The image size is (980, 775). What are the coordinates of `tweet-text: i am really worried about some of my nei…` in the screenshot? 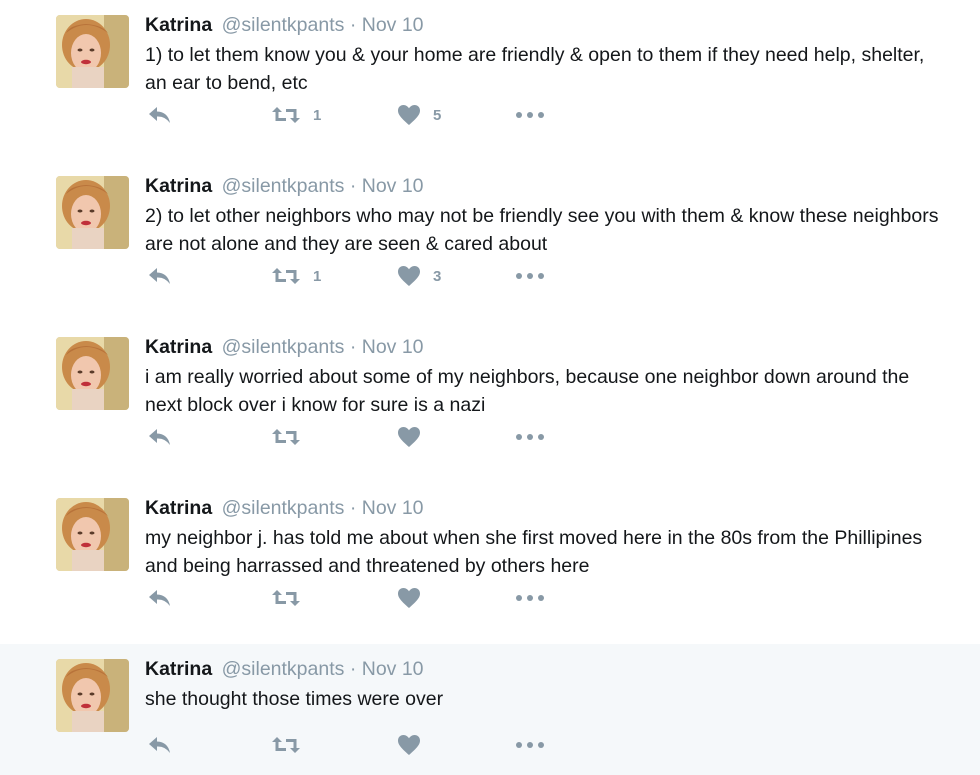 It's located at (527, 391).